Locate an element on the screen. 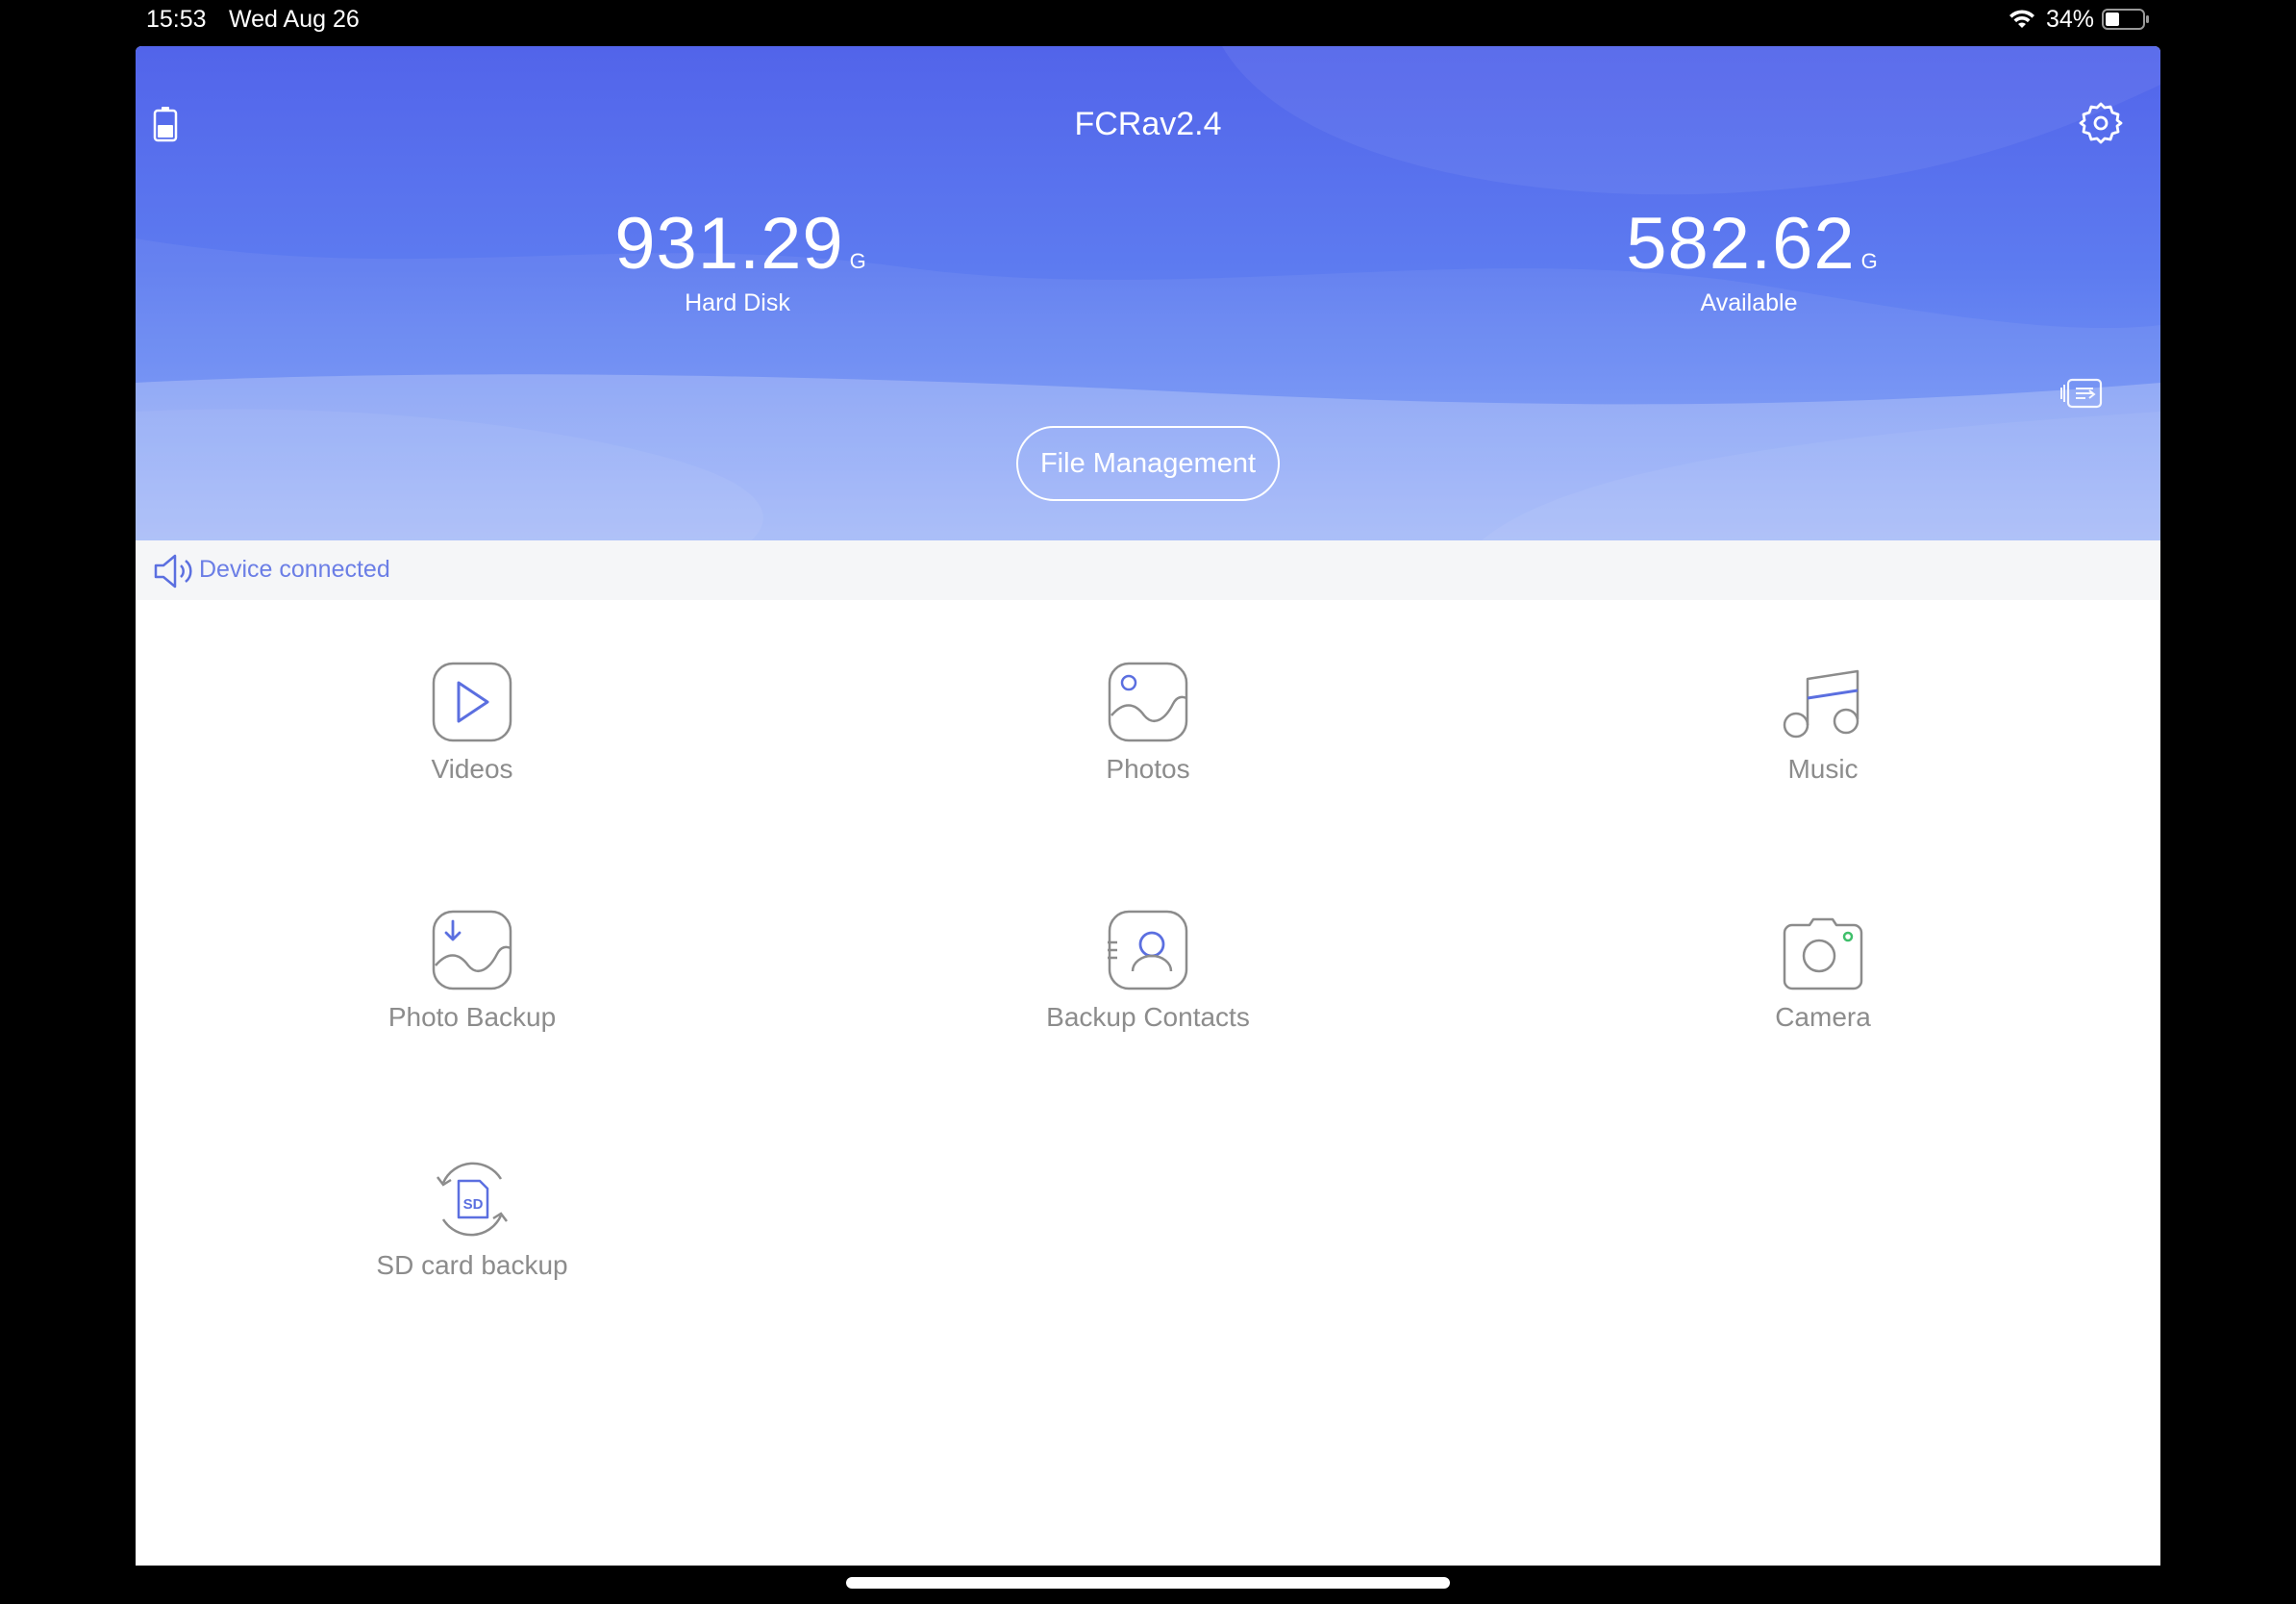 This screenshot has width=2296, height=1604. backup-contacts-label: Backup Contacts is located at coordinates (1148, 1017).